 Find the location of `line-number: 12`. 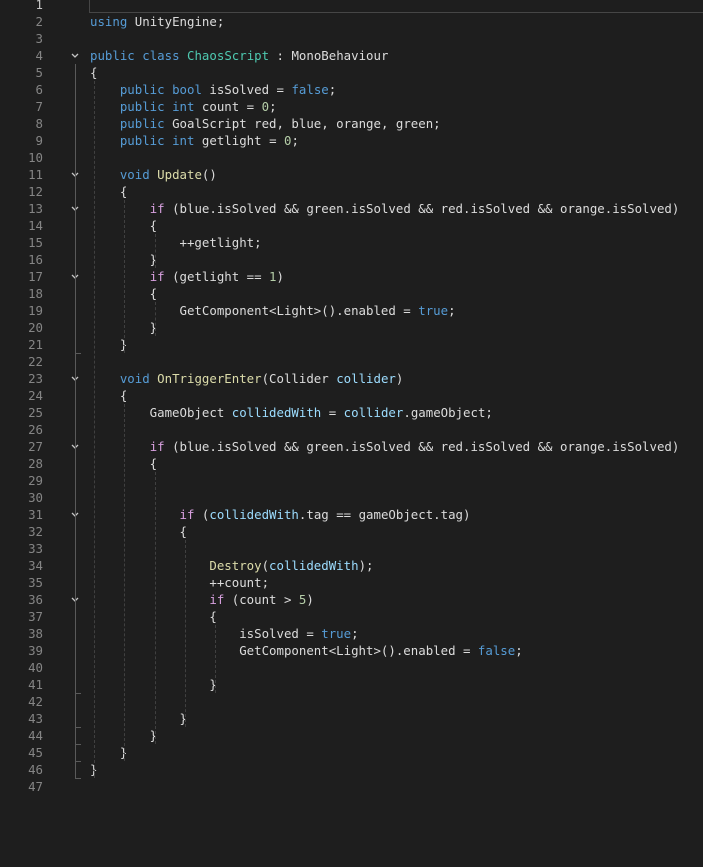

line-number: 12 is located at coordinates (35, 191).